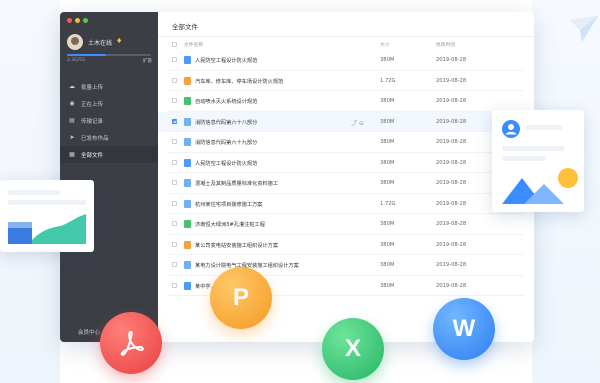 The width and height of the screenshot is (600, 383). I want to click on column-header-size: 大小, so click(385, 44).